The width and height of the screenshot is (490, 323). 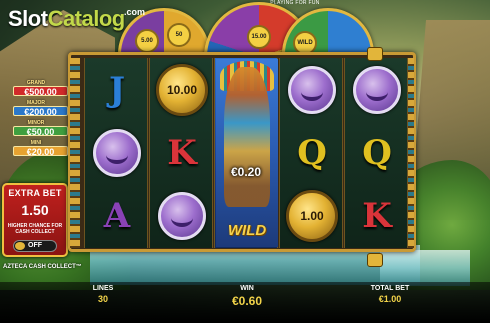 I want to click on symbol-j: J, so click(x=117, y=90).